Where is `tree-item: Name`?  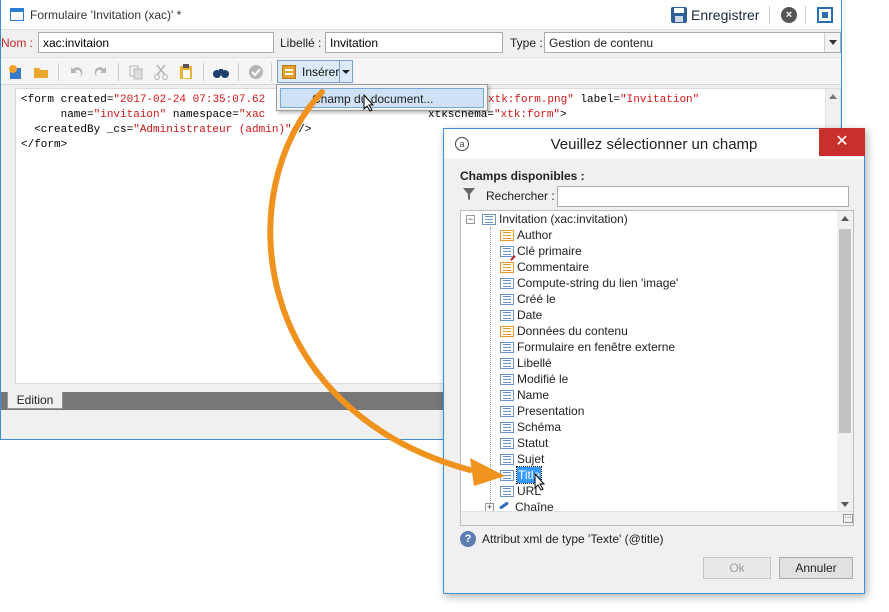
tree-item: Name is located at coordinates (524, 395).